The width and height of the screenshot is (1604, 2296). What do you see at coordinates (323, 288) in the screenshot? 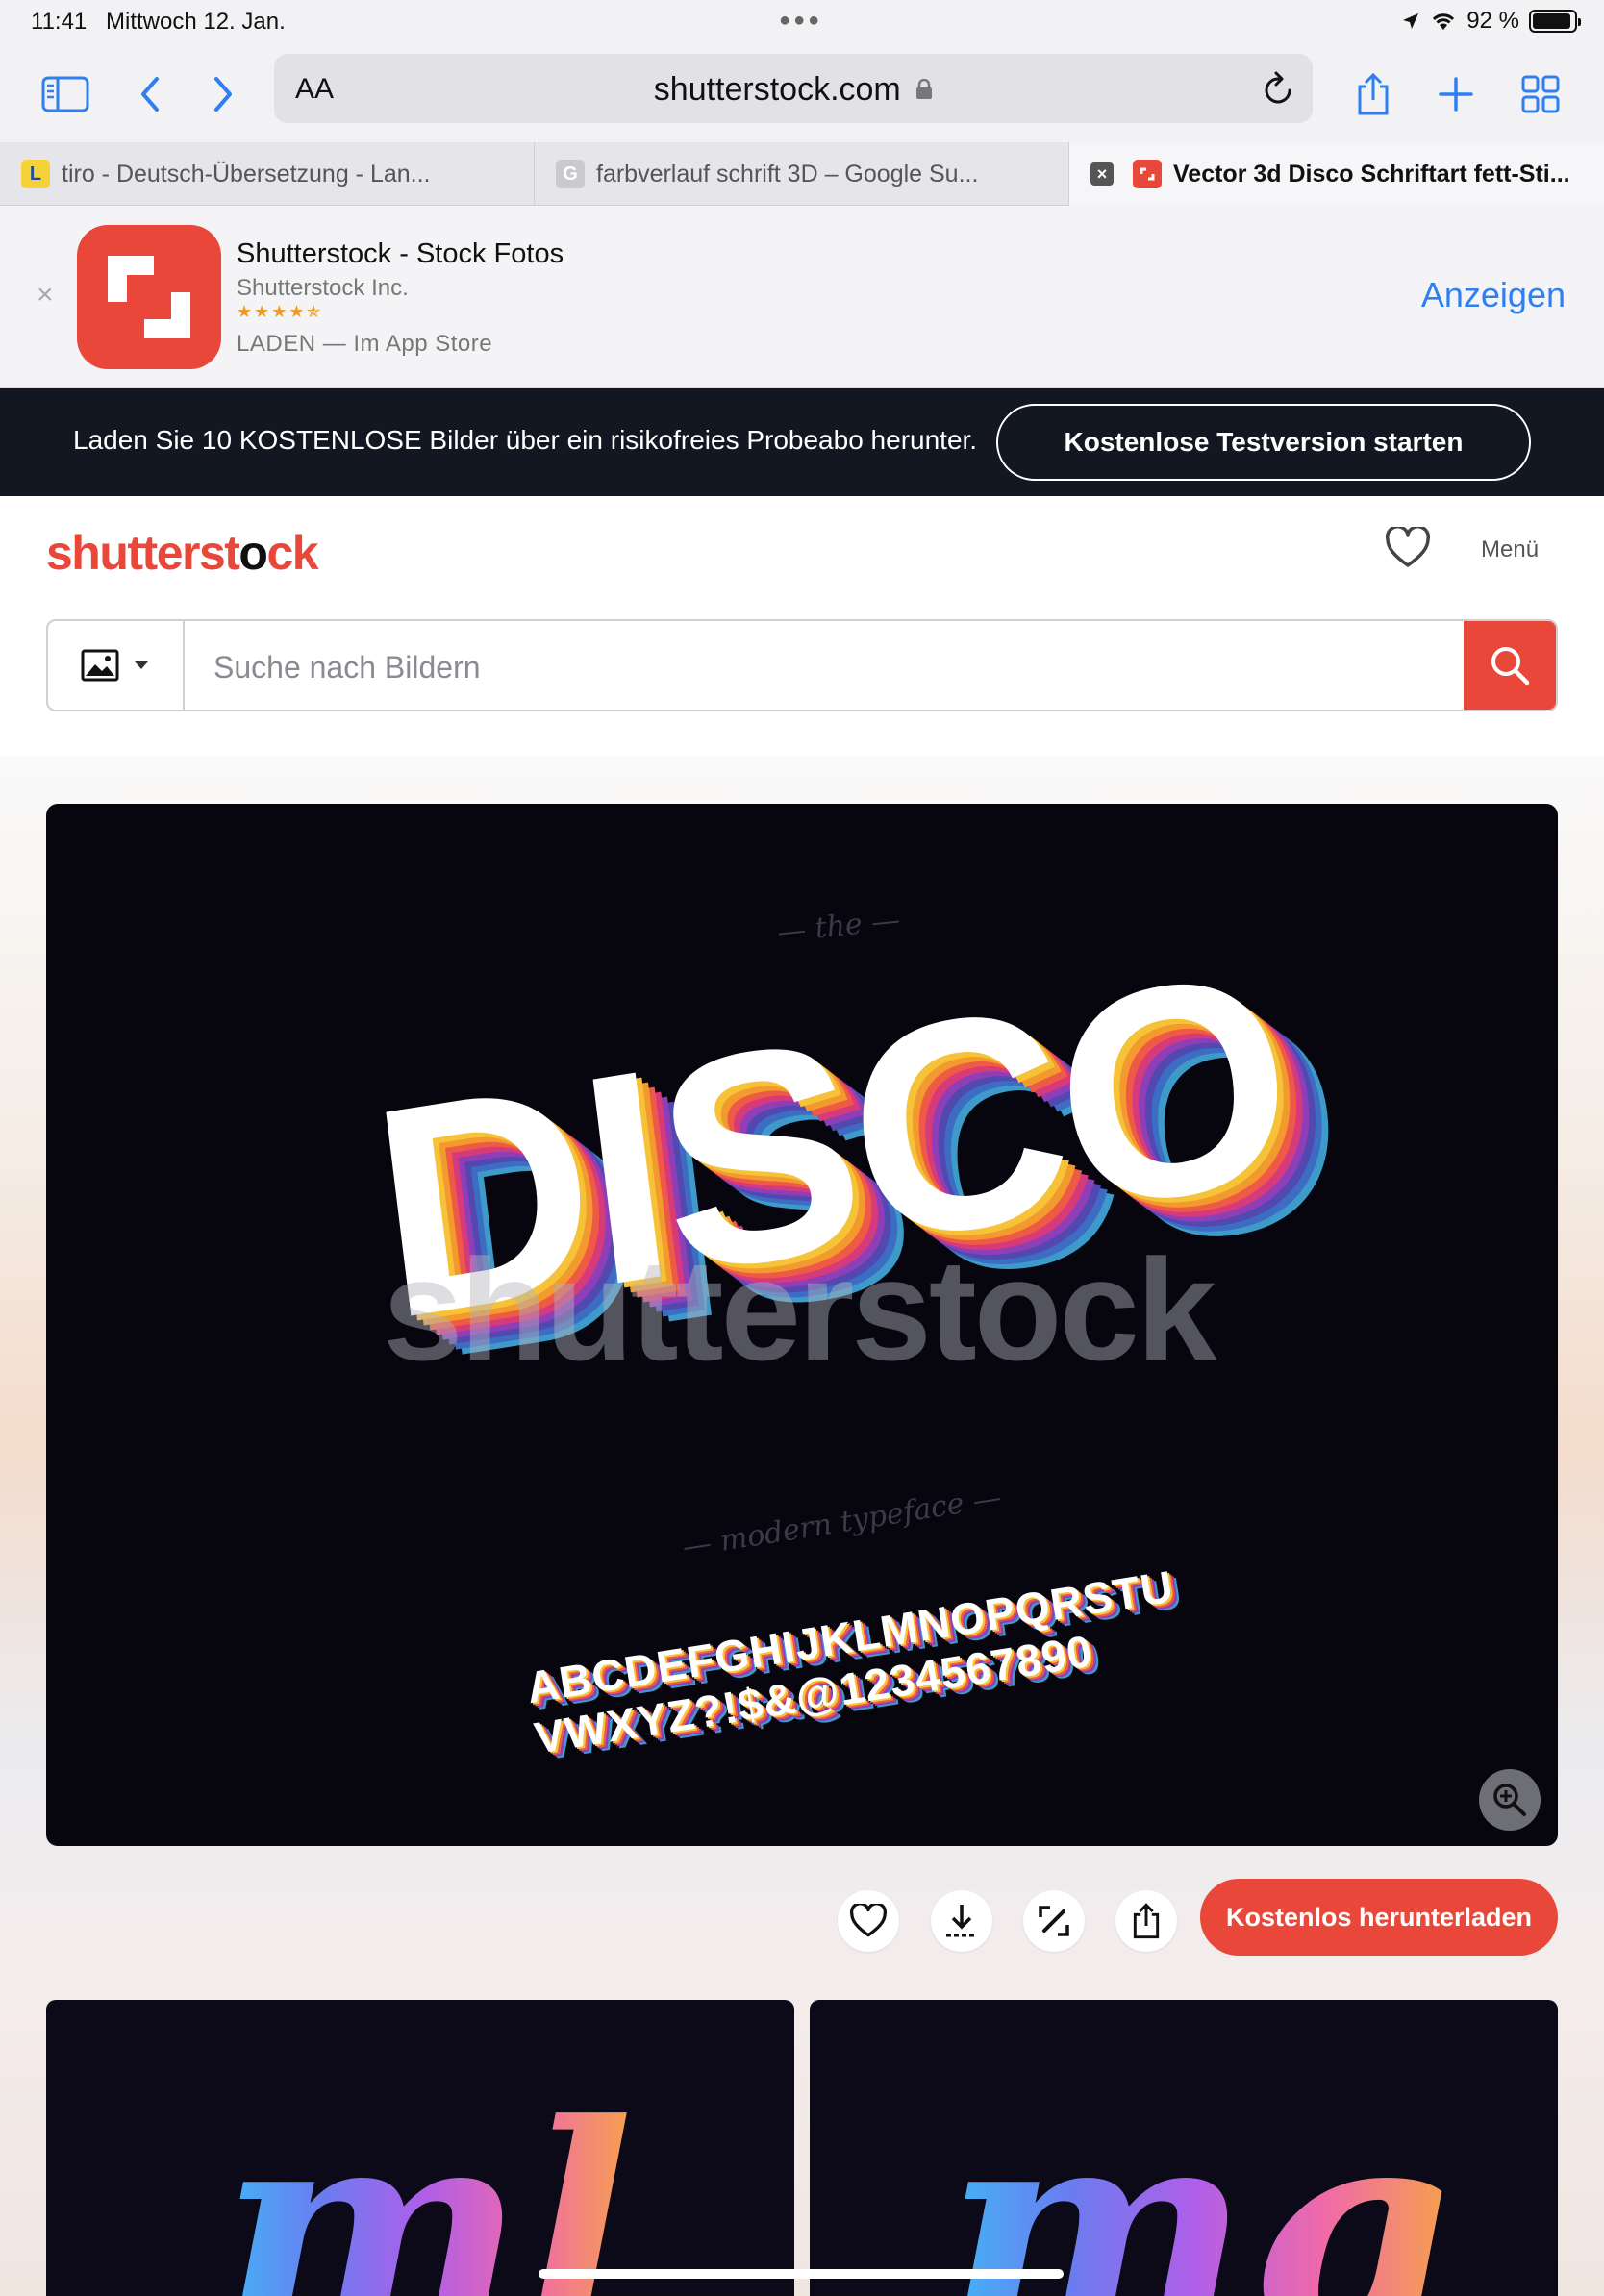
I see `app-developer: Shutterstock Inc.` at bounding box center [323, 288].